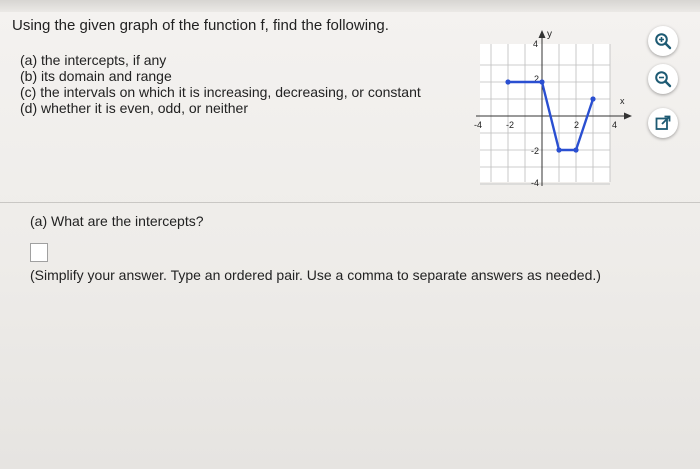 This screenshot has width=700, height=469. What do you see at coordinates (117, 221) in the screenshot?
I see `subquestion-label: (a) What are the intercepts?` at bounding box center [117, 221].